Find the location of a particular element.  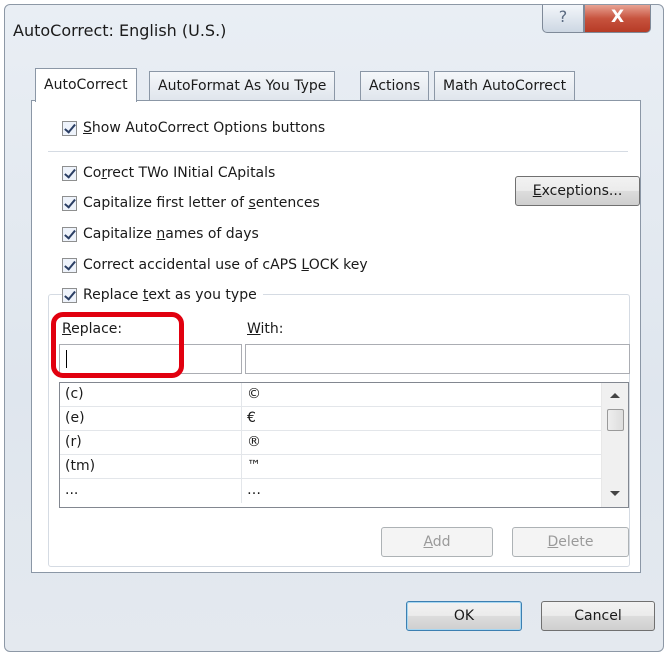

replace-cell: (tm) is located at coordinates (80, 466).